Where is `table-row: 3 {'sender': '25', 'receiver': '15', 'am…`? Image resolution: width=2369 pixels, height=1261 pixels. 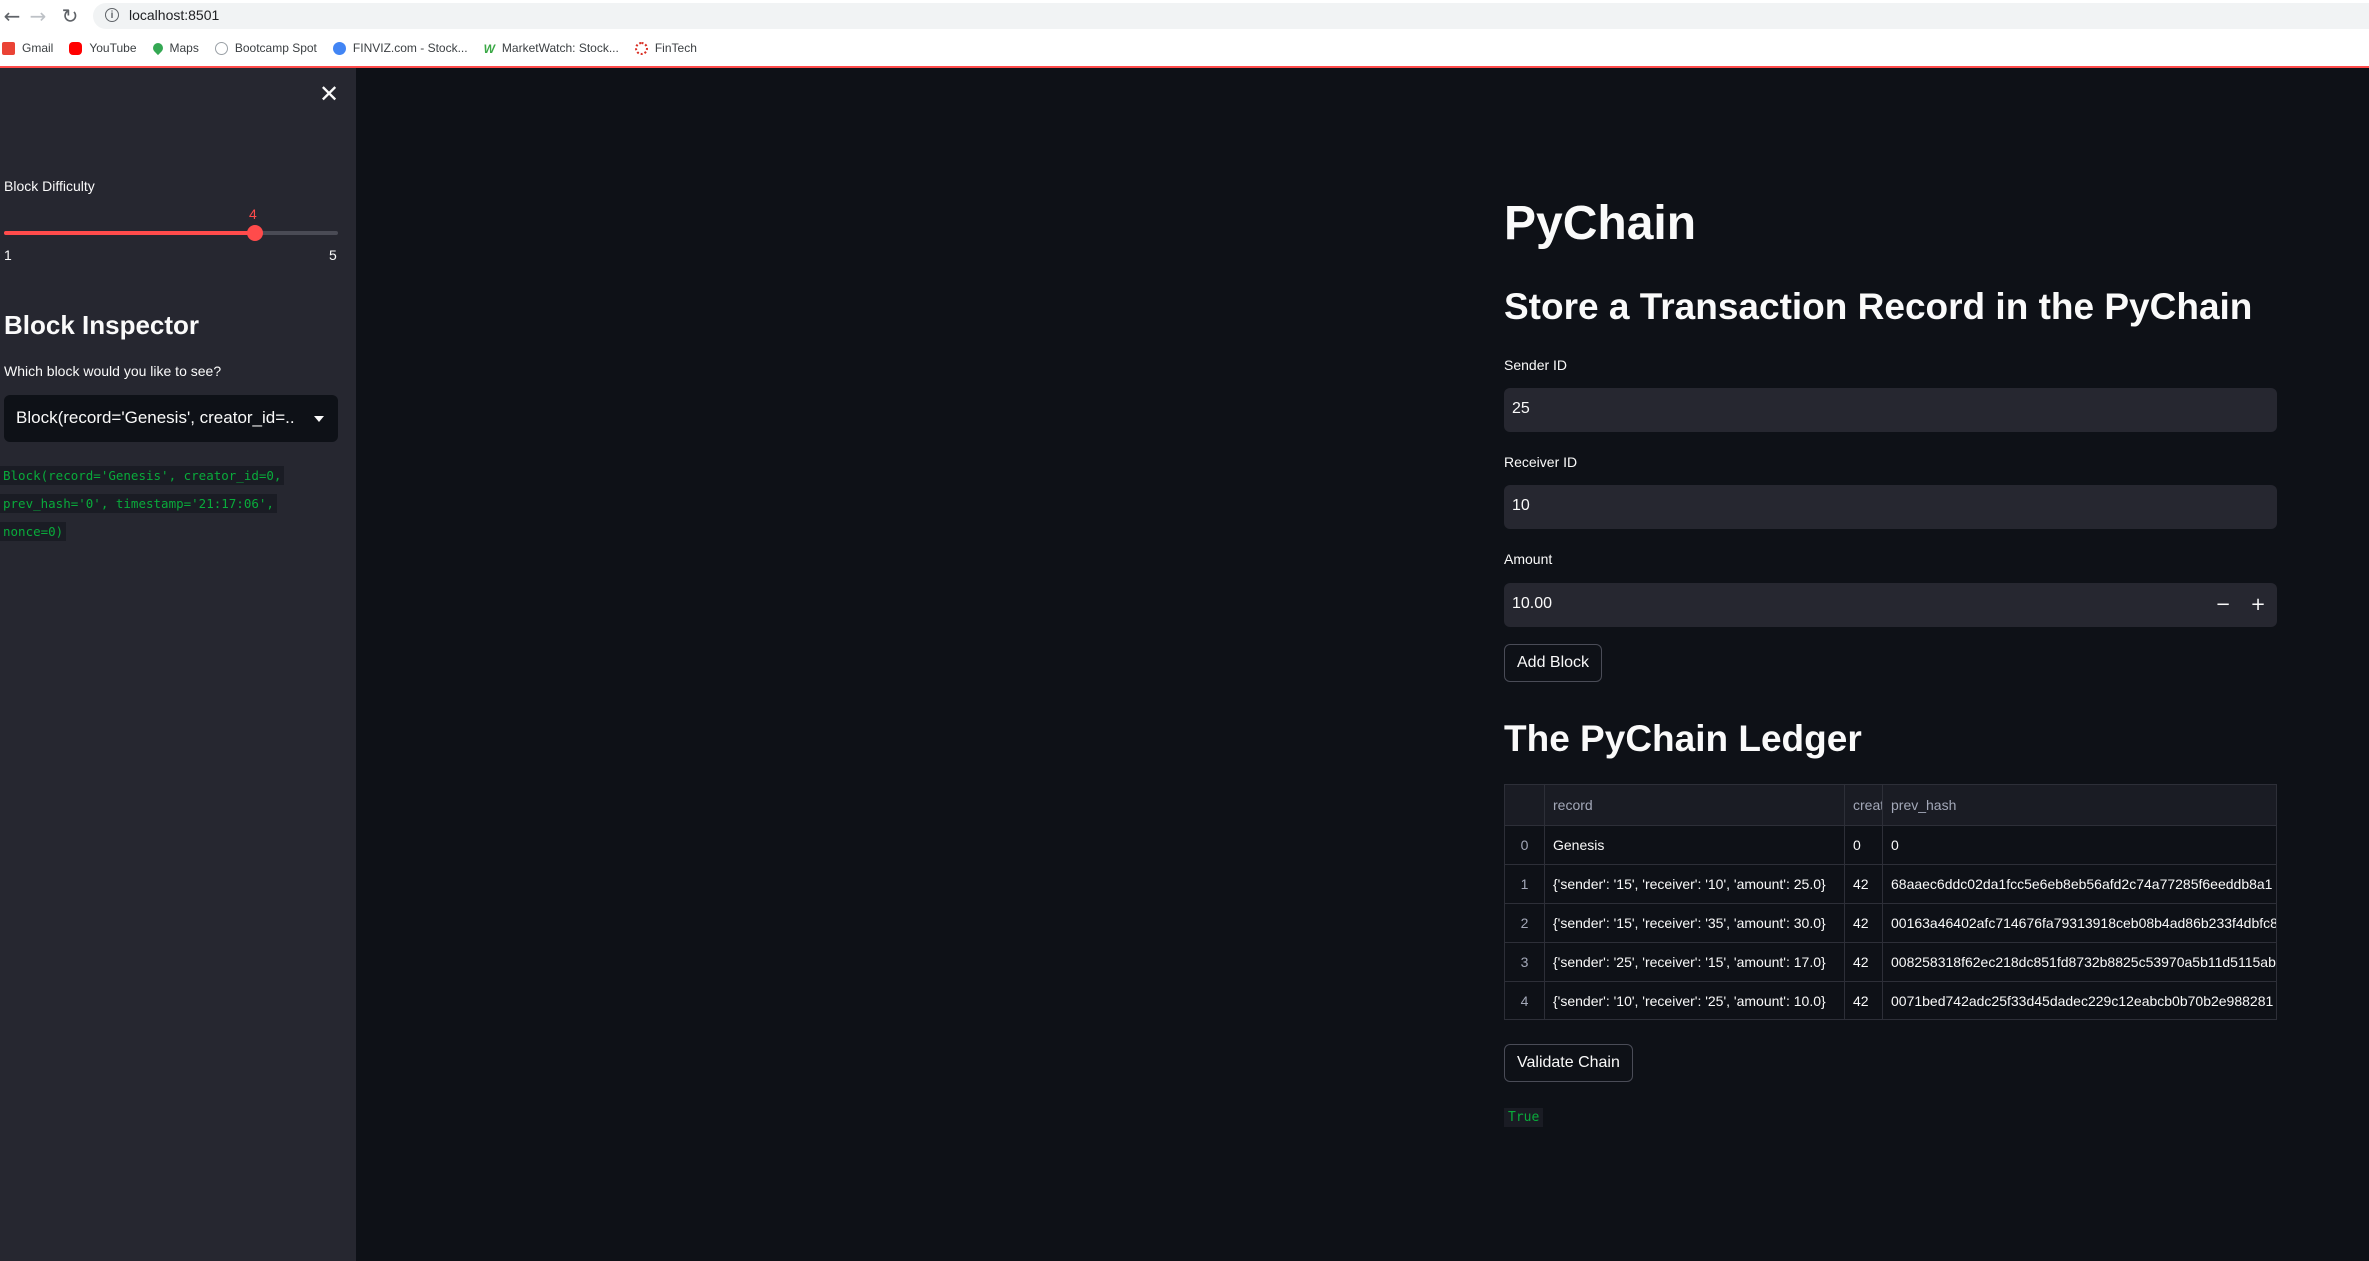
table-row: 3 {'sender': '25', 'receiver': '15', 'am… is located at coordinates (1890, 962).